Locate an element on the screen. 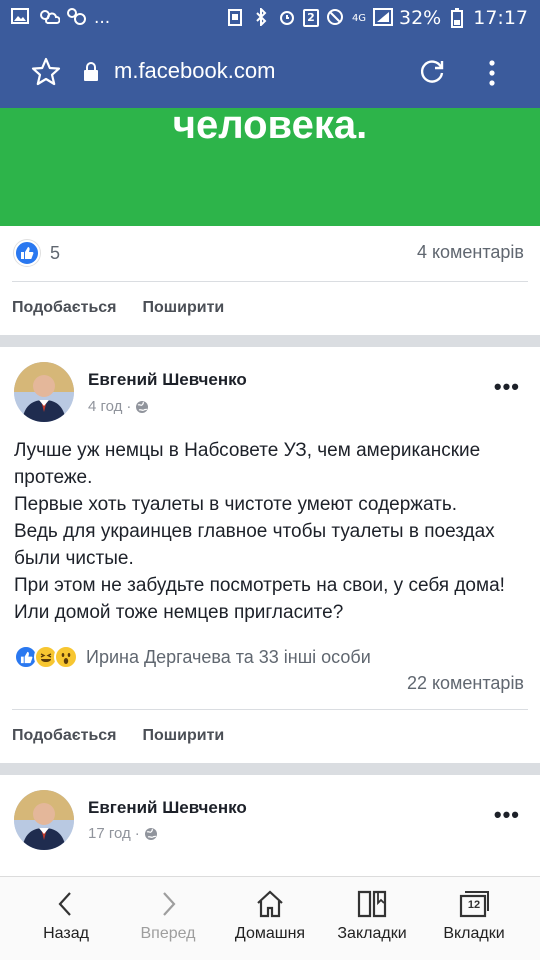 Image resolution: width=540 pixels, height=960 pixels. browser-toolbar: m.facebook.com is located at coordinates (270, 73).